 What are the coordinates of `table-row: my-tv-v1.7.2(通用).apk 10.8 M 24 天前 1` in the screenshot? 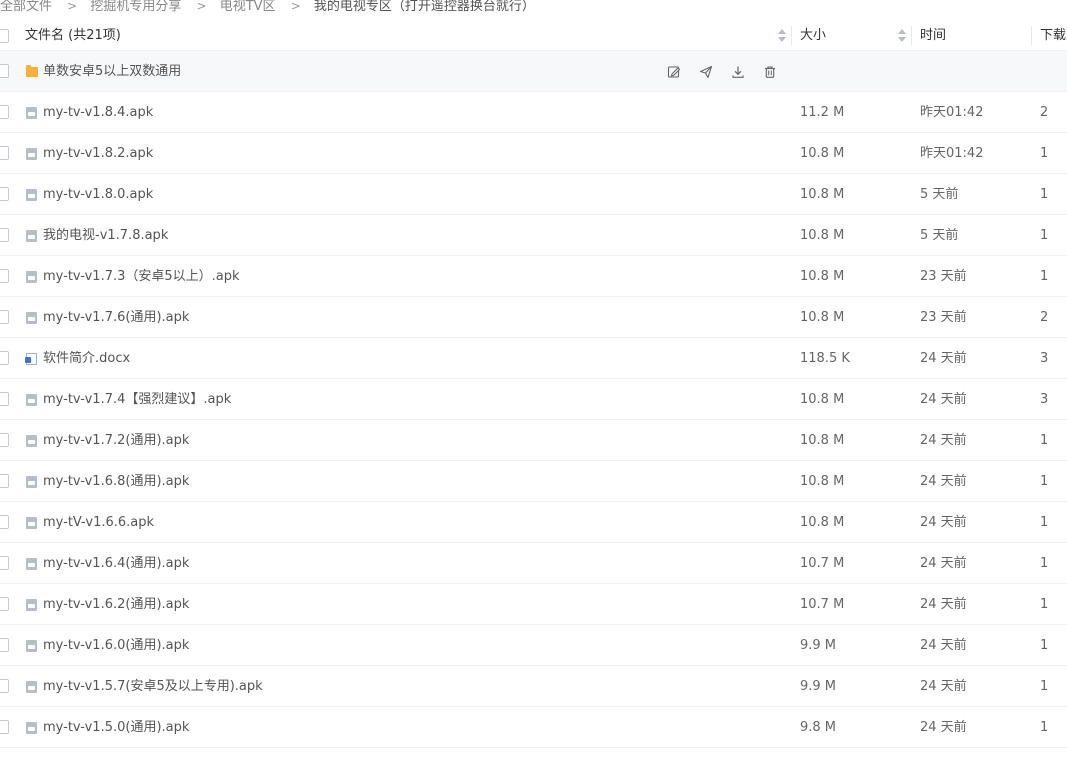 It's located at (533, 440).